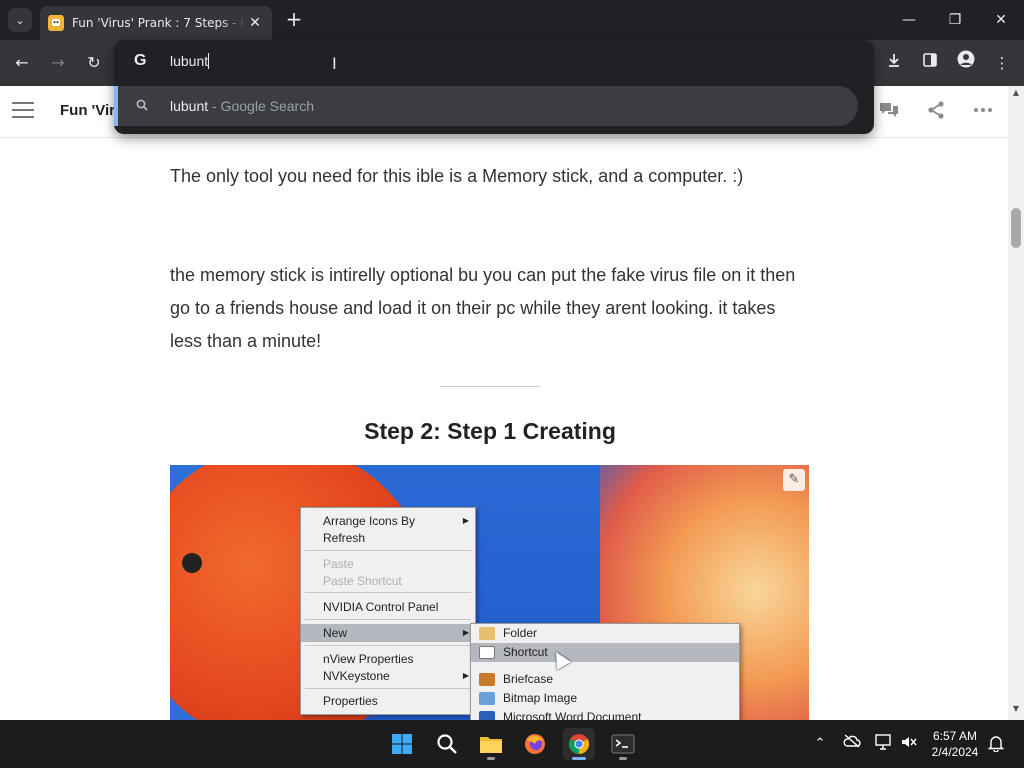 This screenshot has width=1024, height=768. I want to click on profile-icon, so click(966, 63).